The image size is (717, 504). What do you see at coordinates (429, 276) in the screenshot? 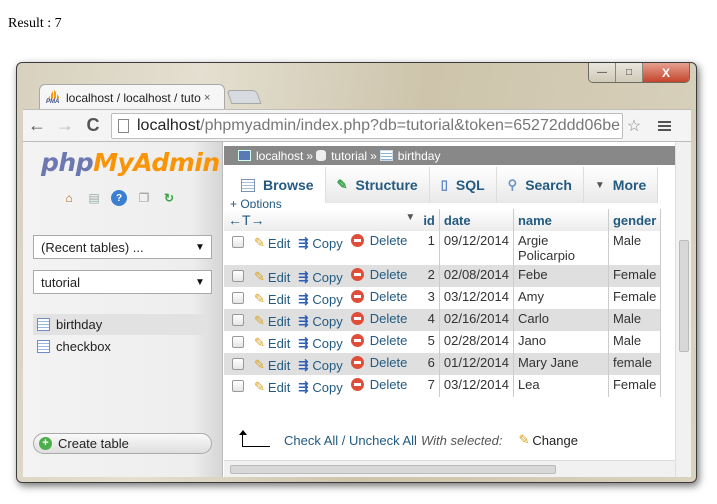
I see `cell-id: 2` at bounding box center [429, 276].